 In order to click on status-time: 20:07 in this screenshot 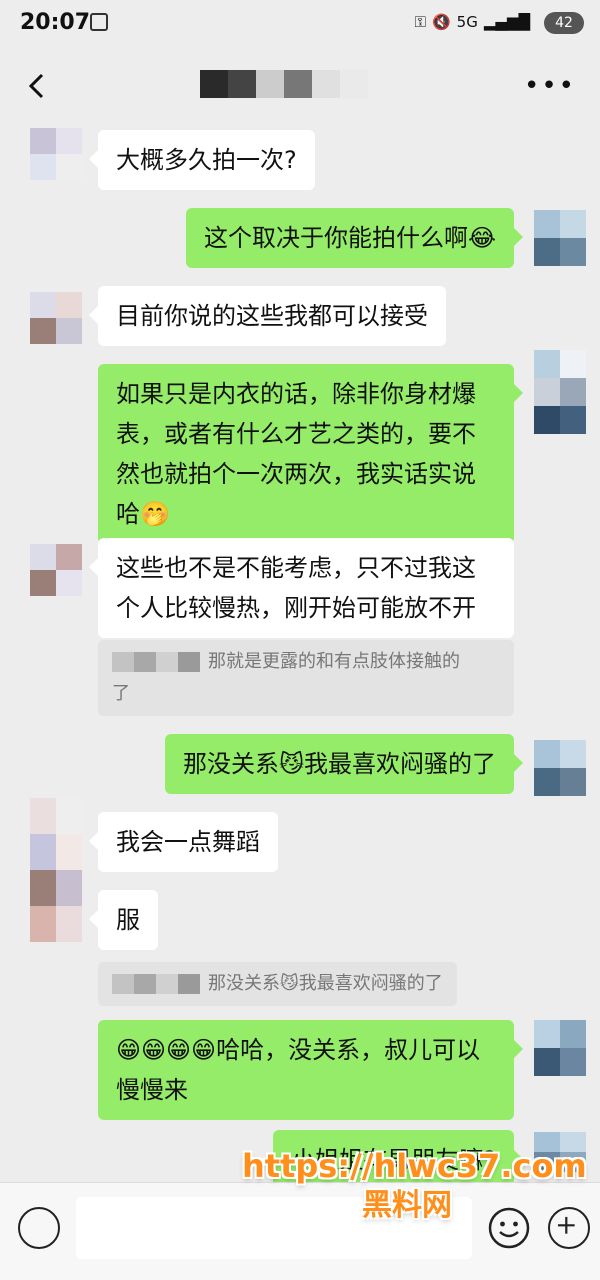, I will do `click(55, 22)`.